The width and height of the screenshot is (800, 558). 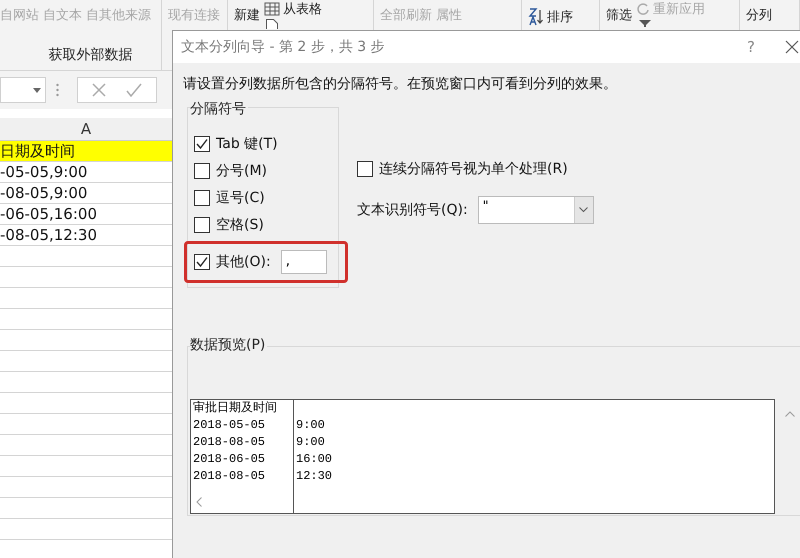 What do you see at coordinates (751, 47) in the screenshot?
I see `help-button: ?` at bounding box center [751, 47].